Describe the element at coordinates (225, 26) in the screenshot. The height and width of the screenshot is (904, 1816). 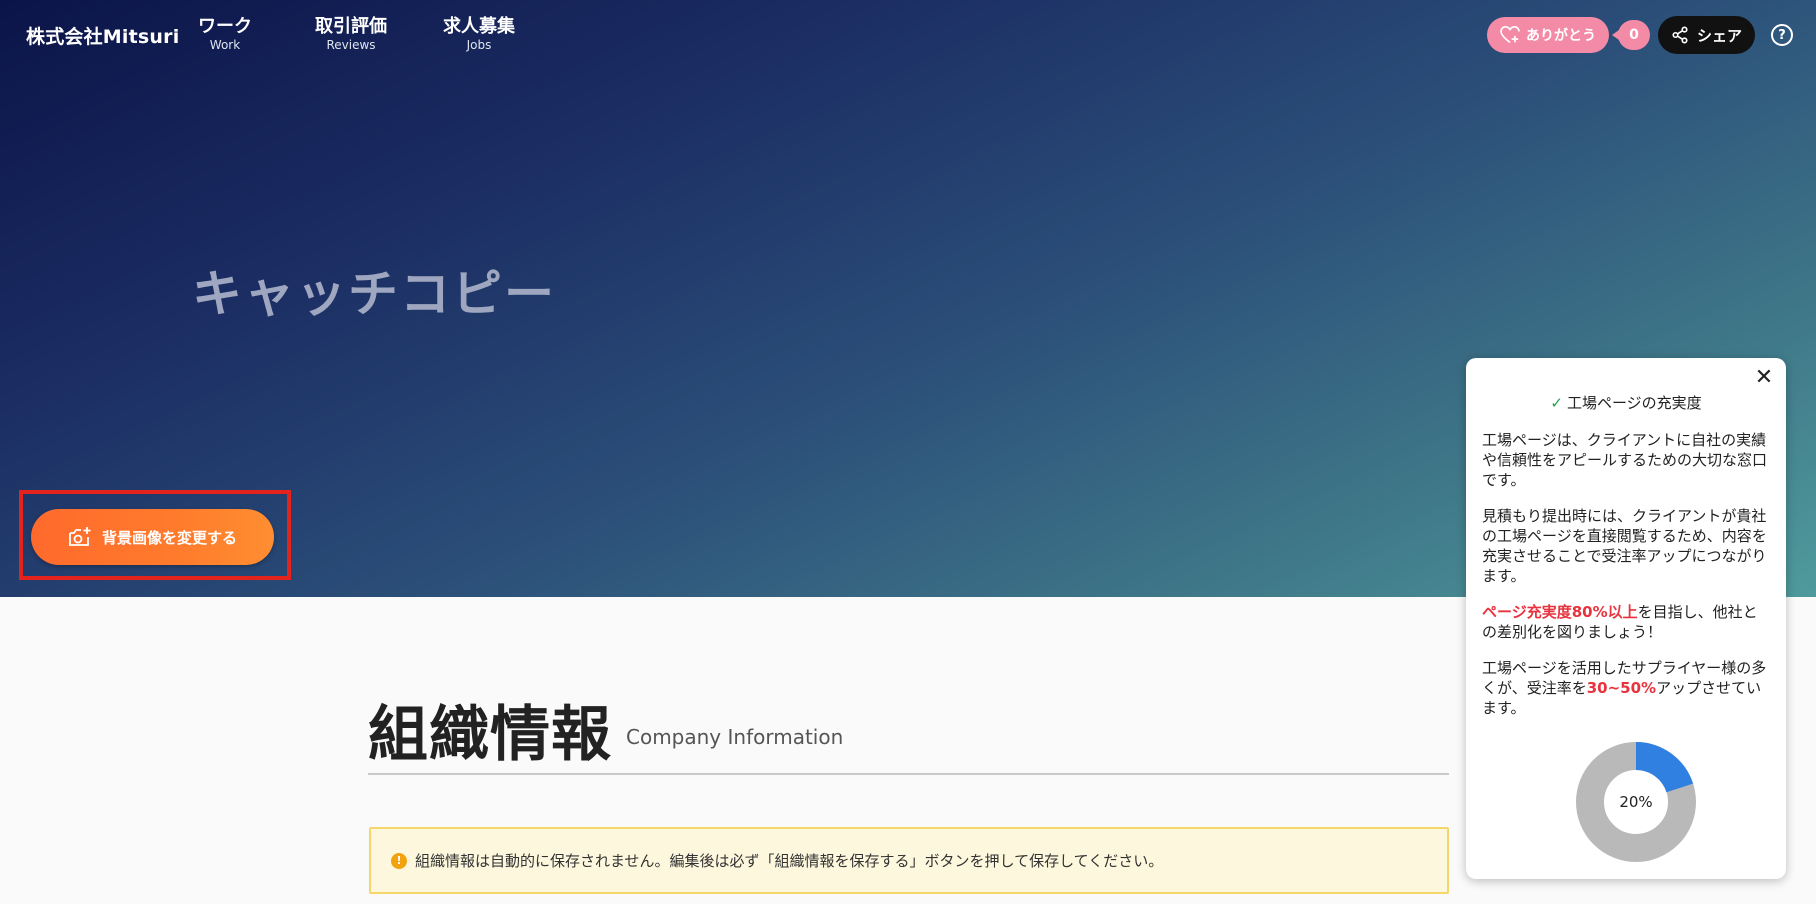
I see `nav-work-label: ワーク` at that location.